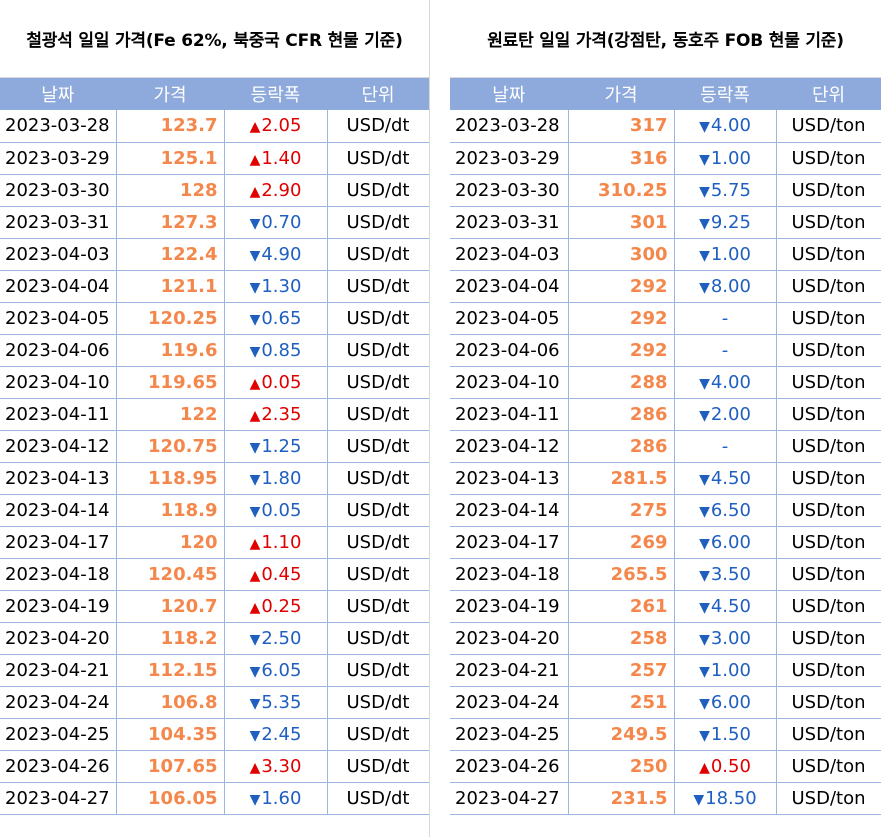 This screenshot has width=881, height=837. Describe the element at coordinates (281, 222) in the screenshot. I see `change-value: 0.70` at that location.